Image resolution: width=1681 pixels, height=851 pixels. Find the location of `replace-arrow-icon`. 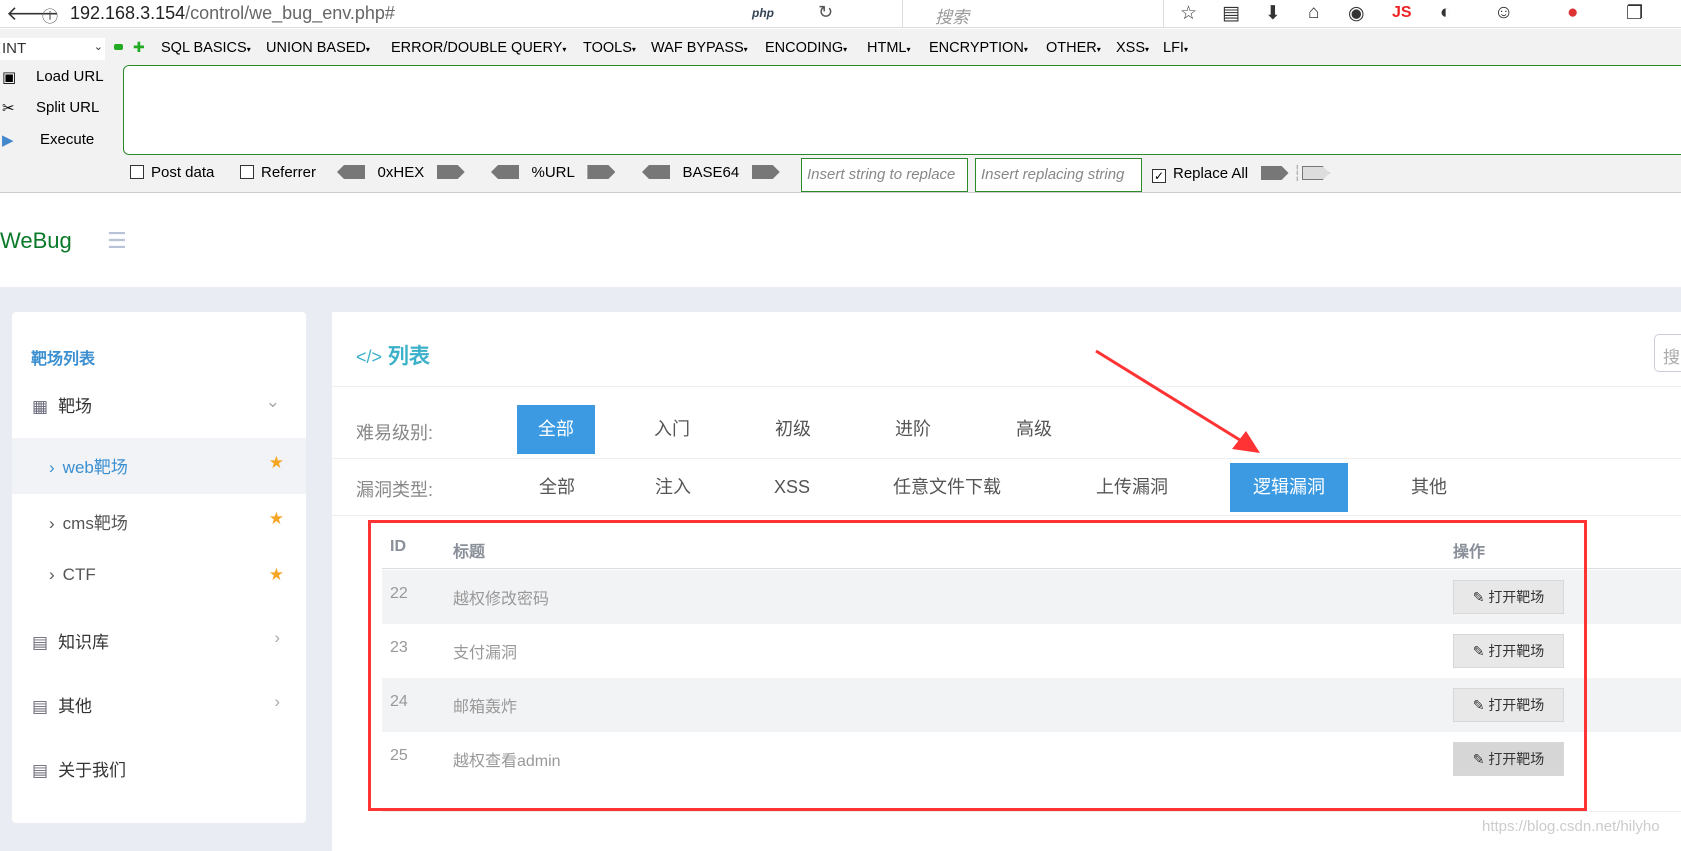

replace-arrow-icon is located at coordinates (1315, 173).